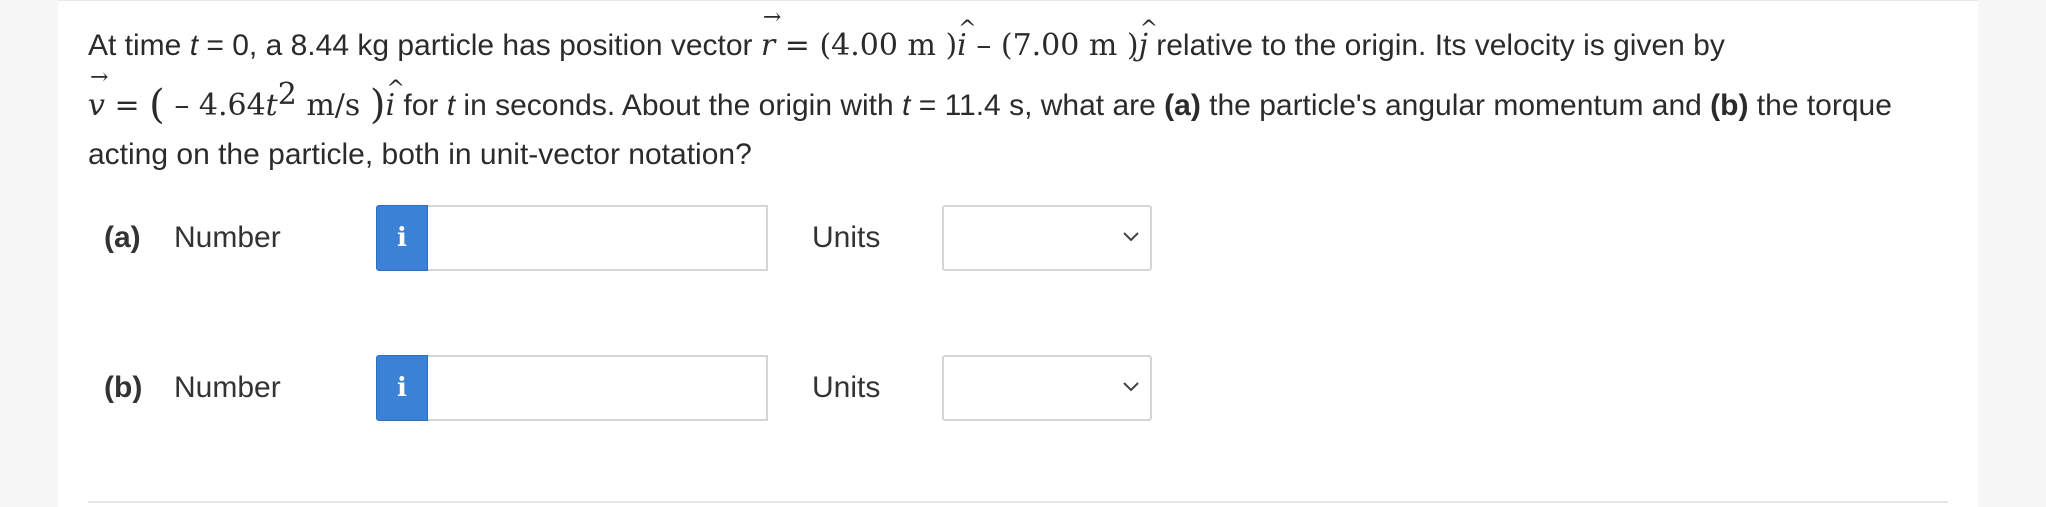 The image size is (2046, 507). Describe the element at coordinates (1455, 105) in the screenshot. I see `question-text-segment: the particle's angular momentum and` at that location.